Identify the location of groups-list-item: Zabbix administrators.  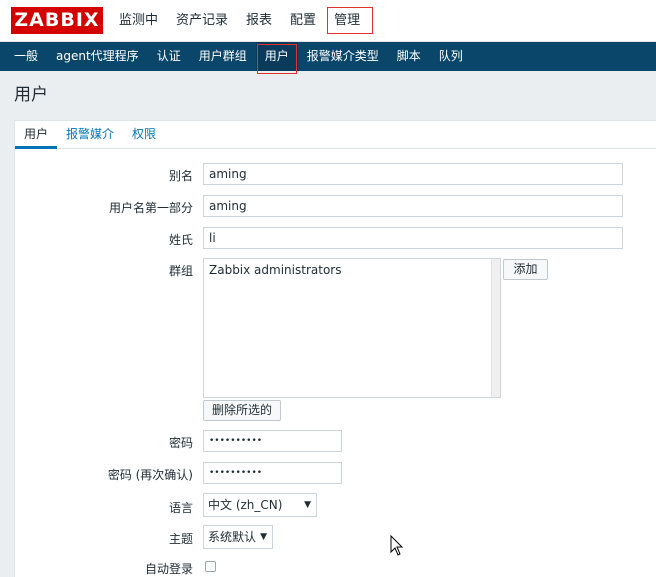
(275, 270).